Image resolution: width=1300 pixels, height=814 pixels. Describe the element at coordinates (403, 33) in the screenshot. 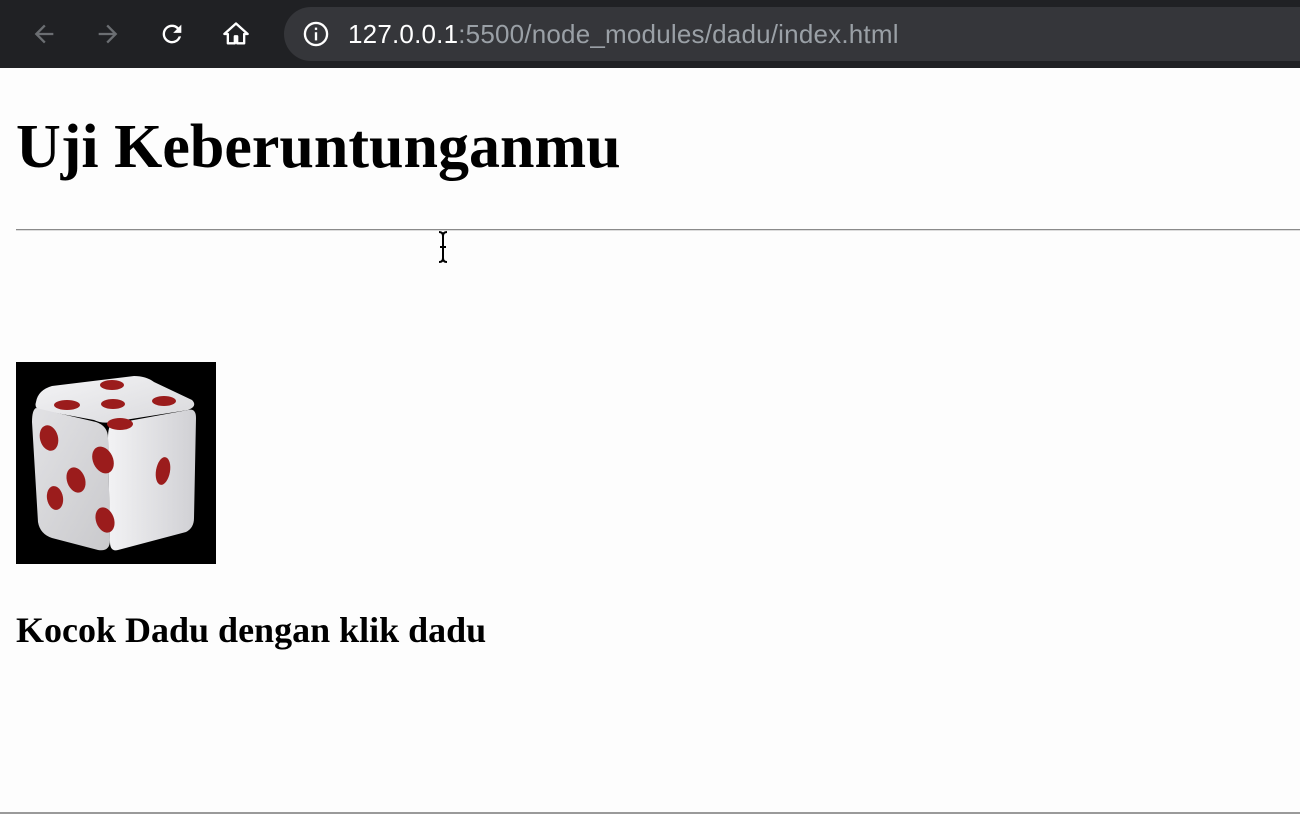

I see `url-host: 127.0.0.1` at that location.